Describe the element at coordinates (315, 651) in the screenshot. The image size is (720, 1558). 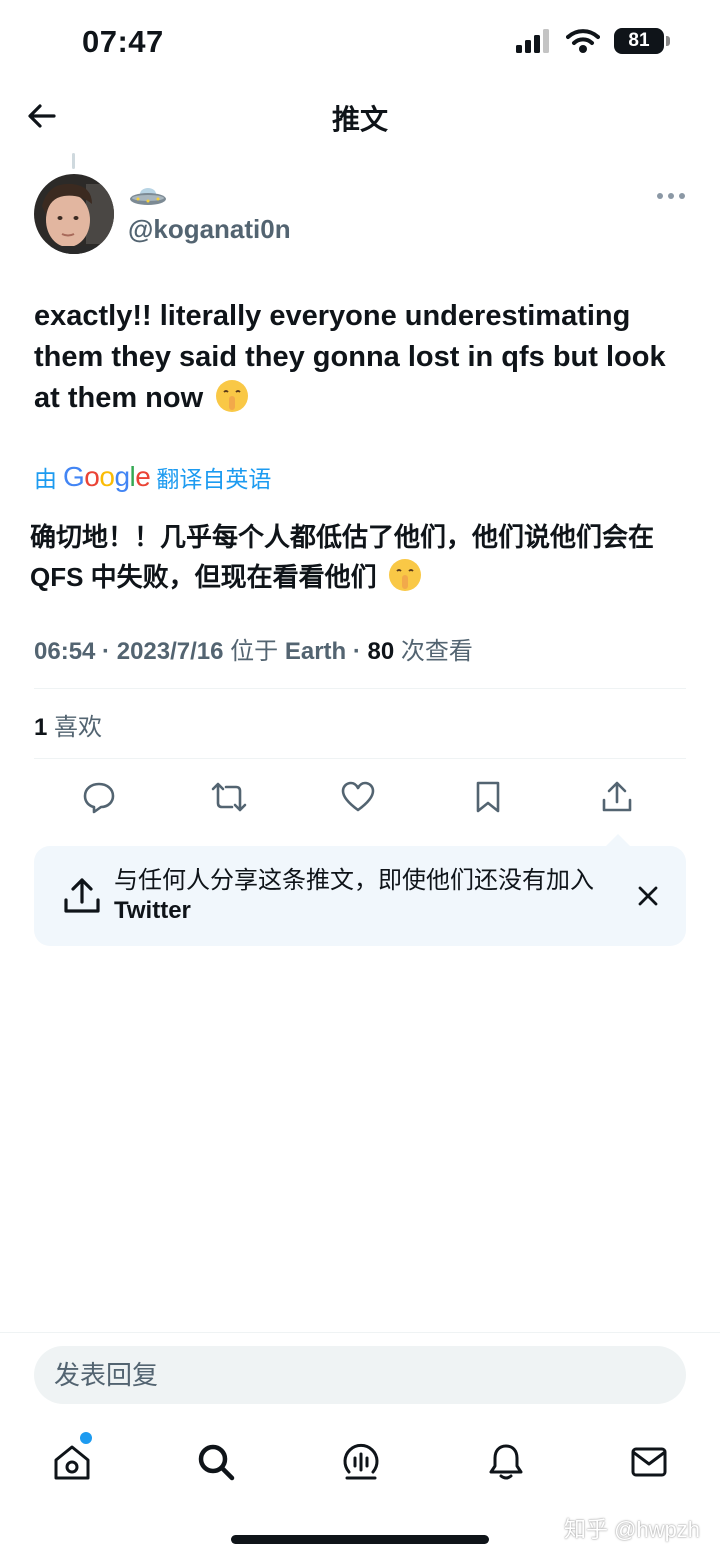
I see `tweet-location: Earth` at that location.